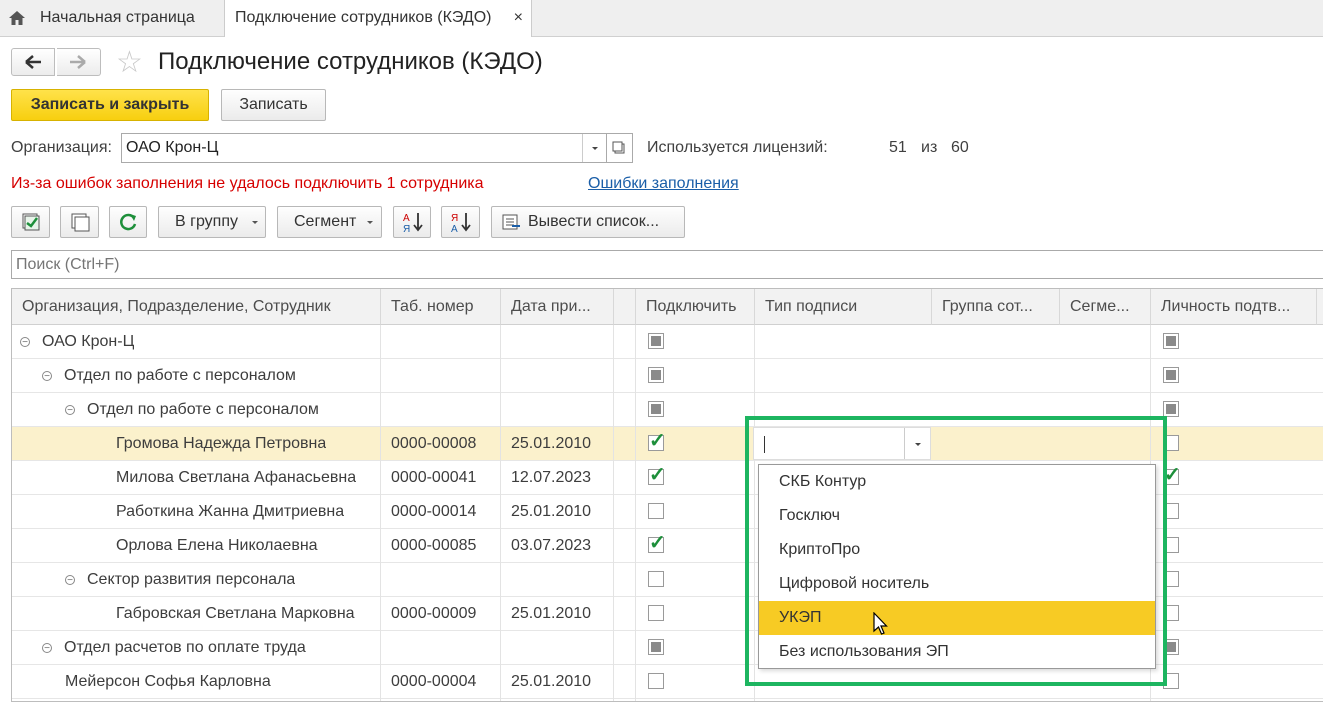 This screenshot has height=702, width=1323. What do you see at coordinates (663, 184) in the screenshot?
I see `errors-link: Ошибки заполнения` at bounding box center [663, 184].